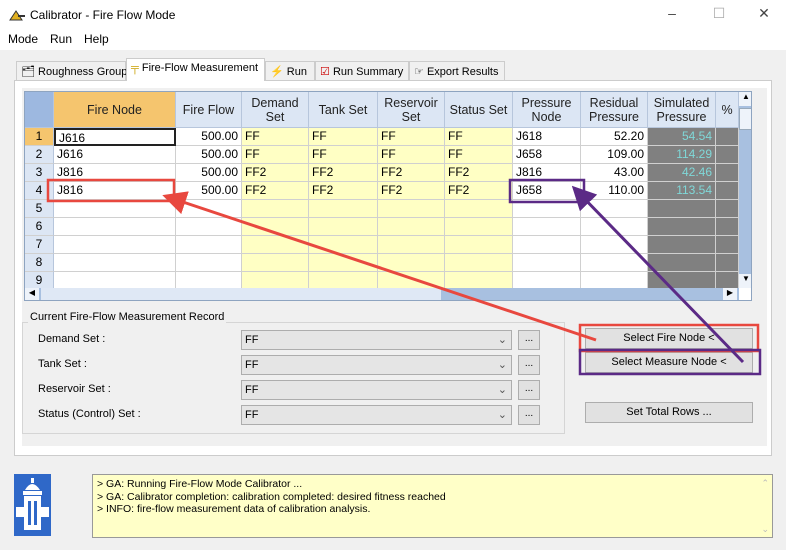 Image resolution: width=786 pixels, height=550 pixels. What do you see at coordinates (376, 365) in the screenshot?
I see `tank-set-combo: FF ⌄` at bounding box center [376, 365].